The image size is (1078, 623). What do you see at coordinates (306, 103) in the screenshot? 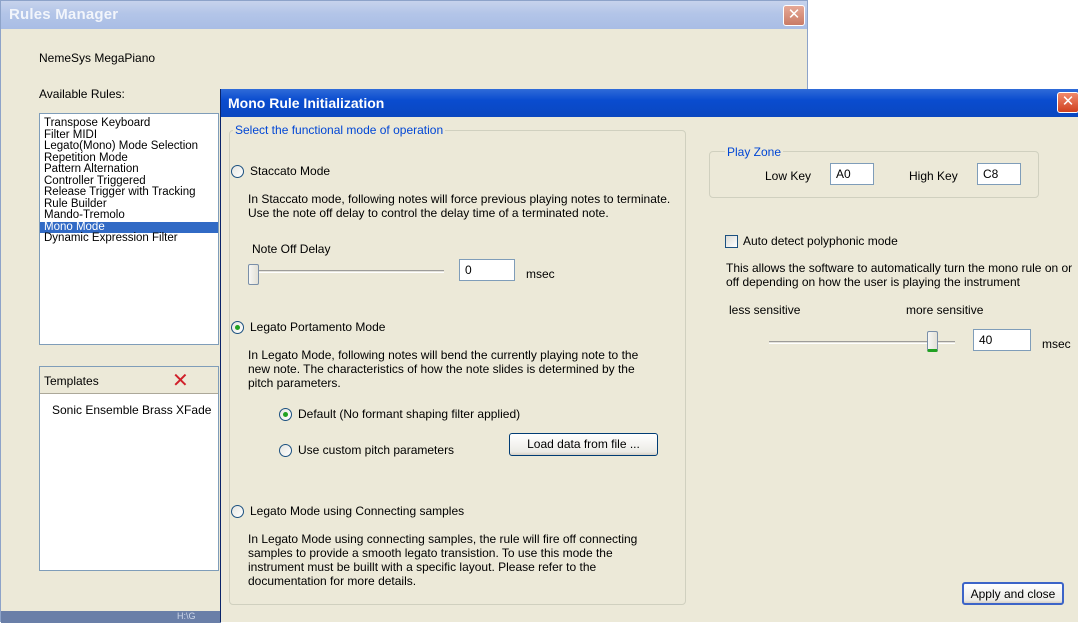
I see `dialog-title: Mono Rule Initialization` at bounding box center [306, 103].